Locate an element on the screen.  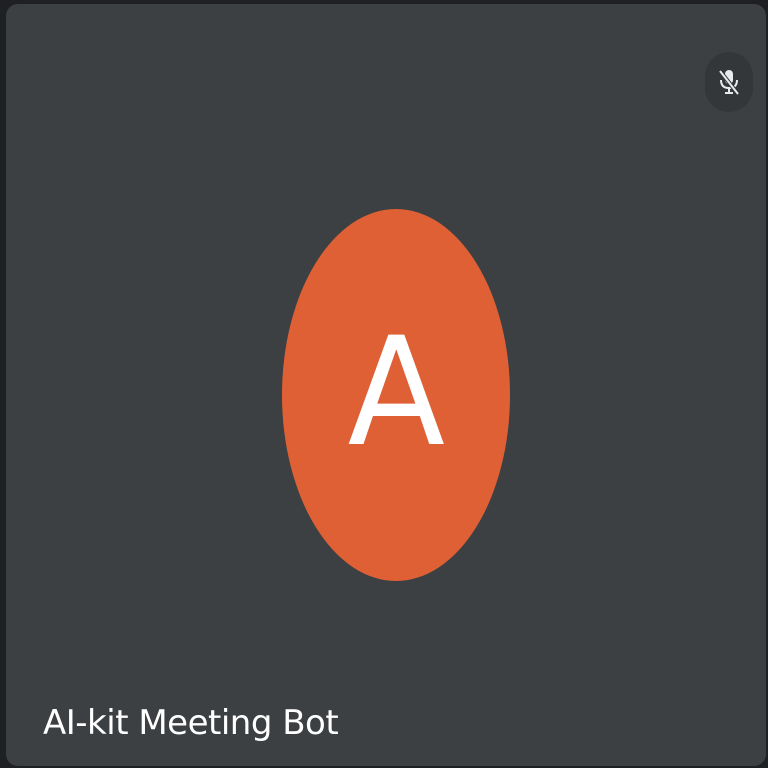
avatar-initial: A is located at coordinates (396, 393).